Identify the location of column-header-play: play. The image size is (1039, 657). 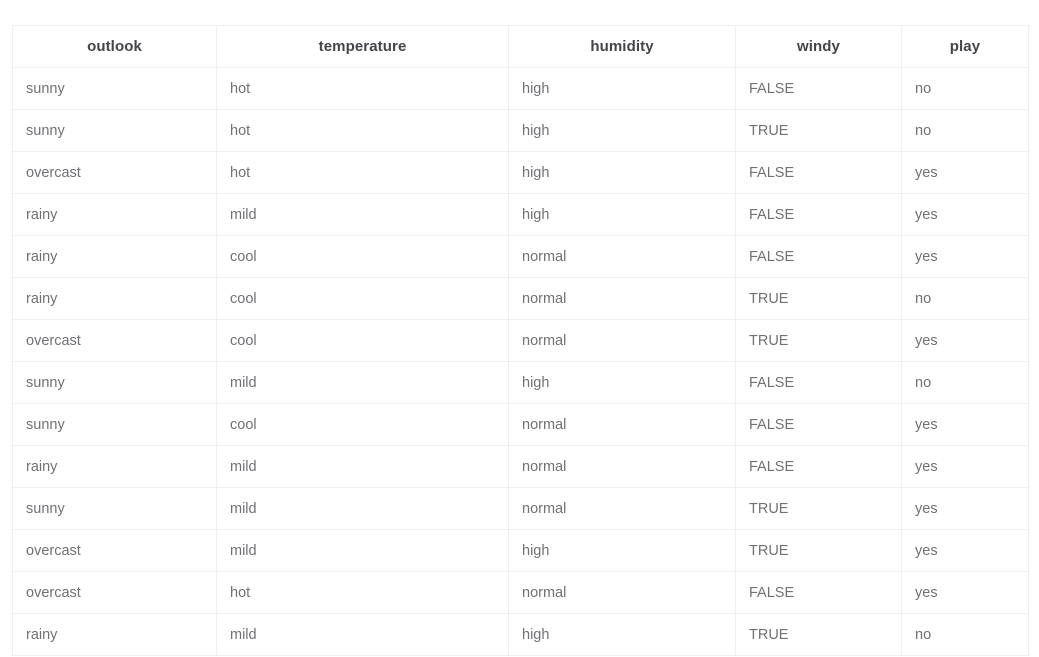
(965, 46).